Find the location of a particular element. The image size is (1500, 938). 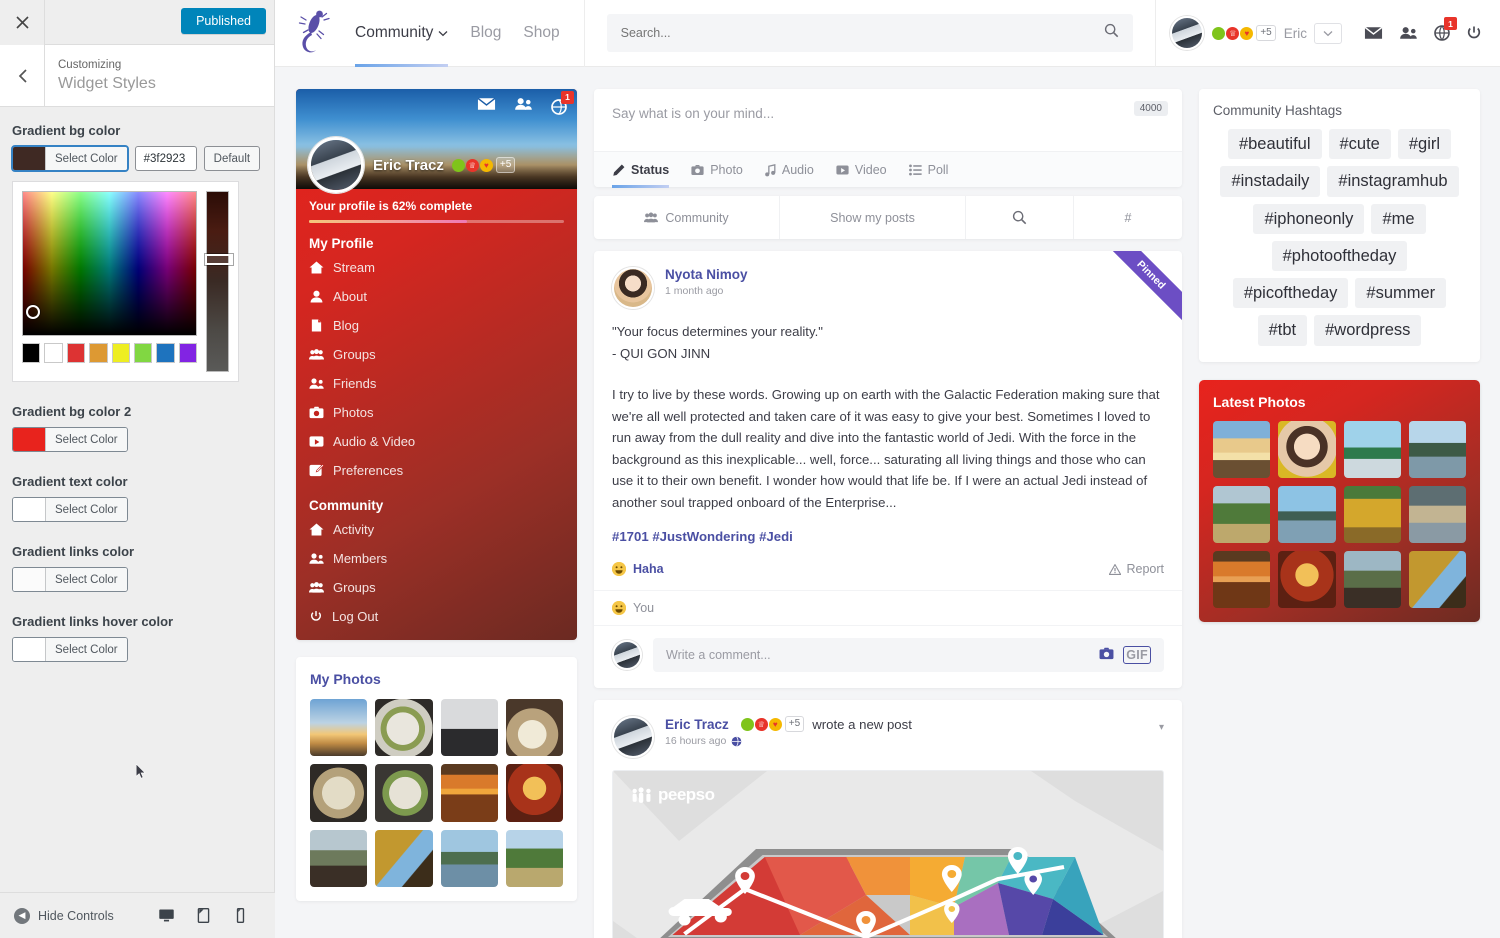

profile-name: Eric Tracz is located at coordinates (408, 165).